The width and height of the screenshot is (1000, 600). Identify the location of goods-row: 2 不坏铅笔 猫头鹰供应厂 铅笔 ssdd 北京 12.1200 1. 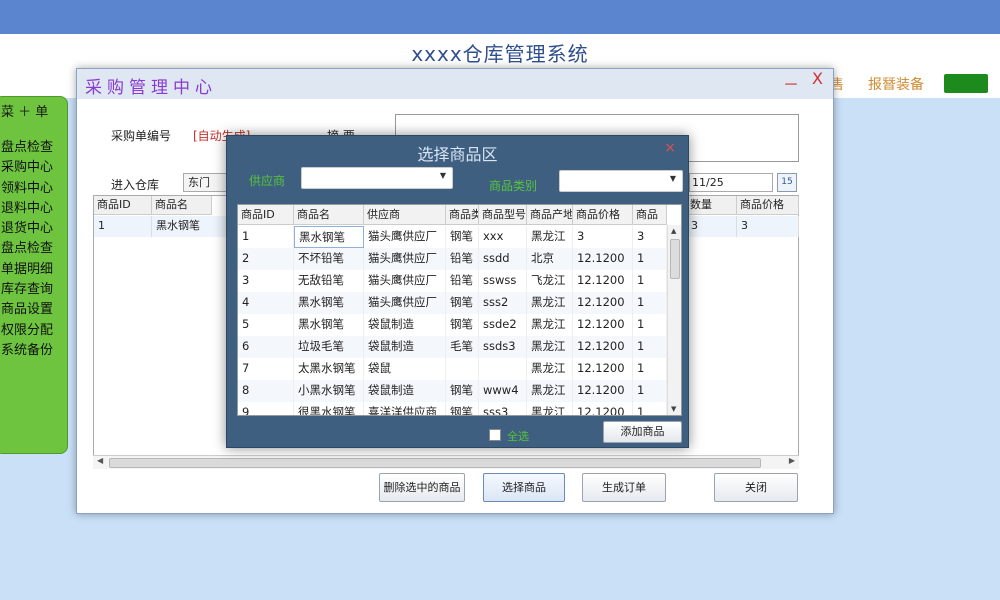
(452, 259).